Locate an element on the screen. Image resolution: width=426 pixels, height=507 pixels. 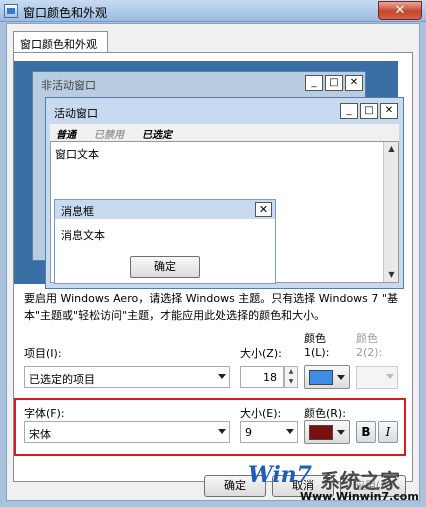
font-label: 字体(F): is located at coordinates (44, 413).